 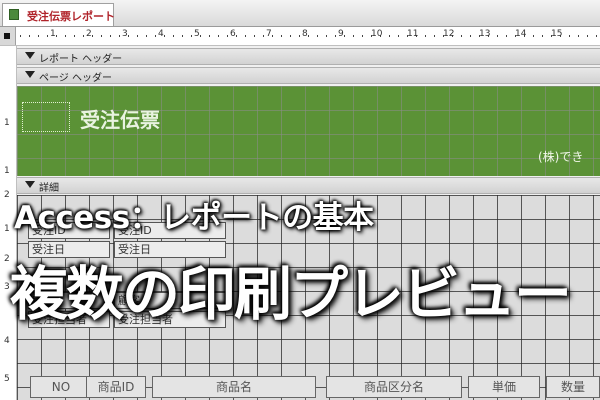 I want to click on ruler-number: 2, so click(x=89, y=34).